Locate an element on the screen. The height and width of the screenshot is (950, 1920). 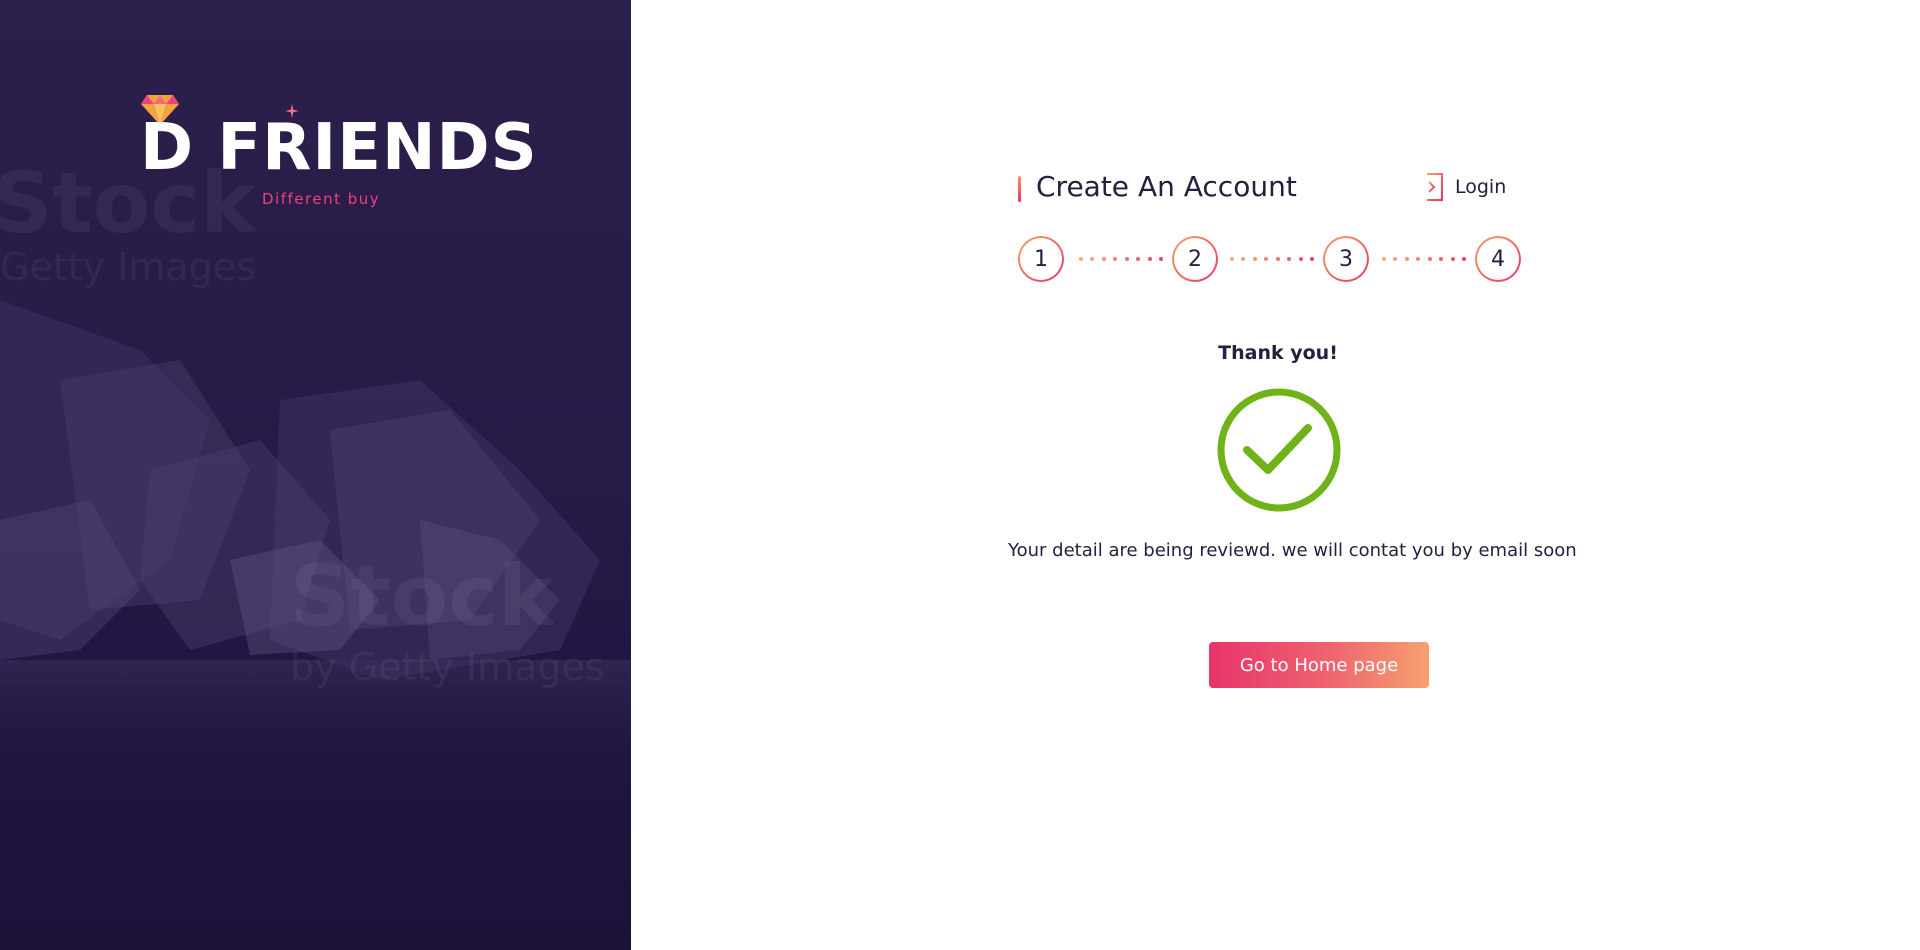
step-number: 4 is located at coordinates (1498, 259).